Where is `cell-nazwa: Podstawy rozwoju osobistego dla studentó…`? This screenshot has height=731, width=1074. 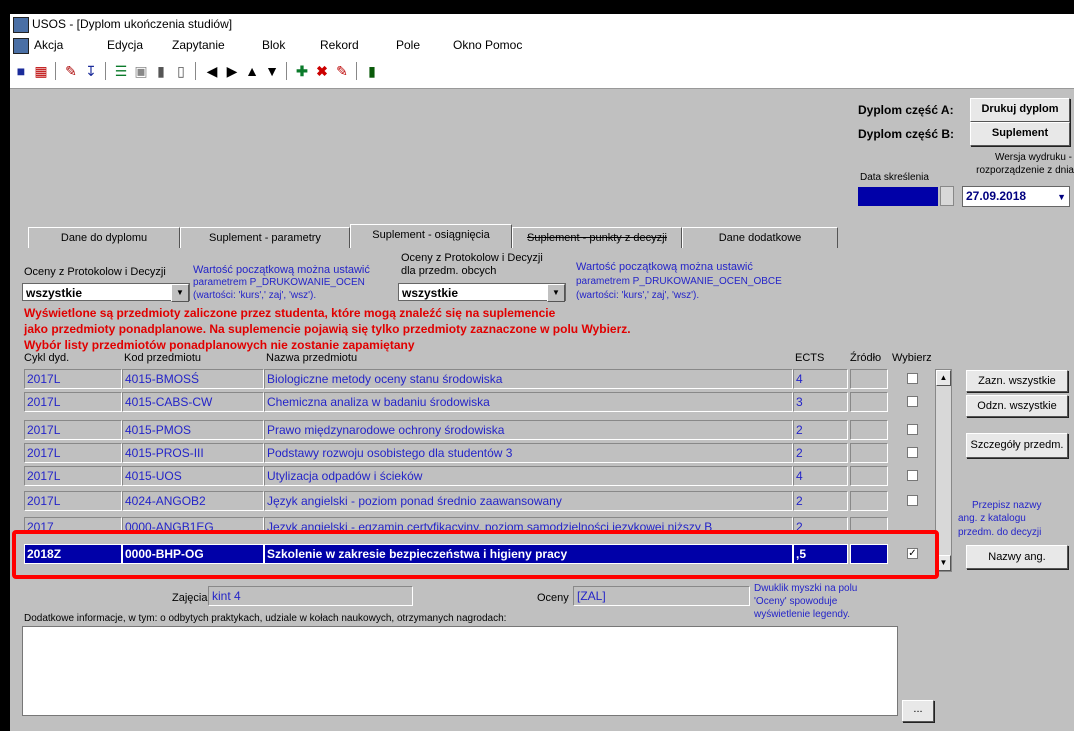 cell-nazwa: Podstawy rozwoju osobistego dla studentó… is located at coordinates (528, 453).